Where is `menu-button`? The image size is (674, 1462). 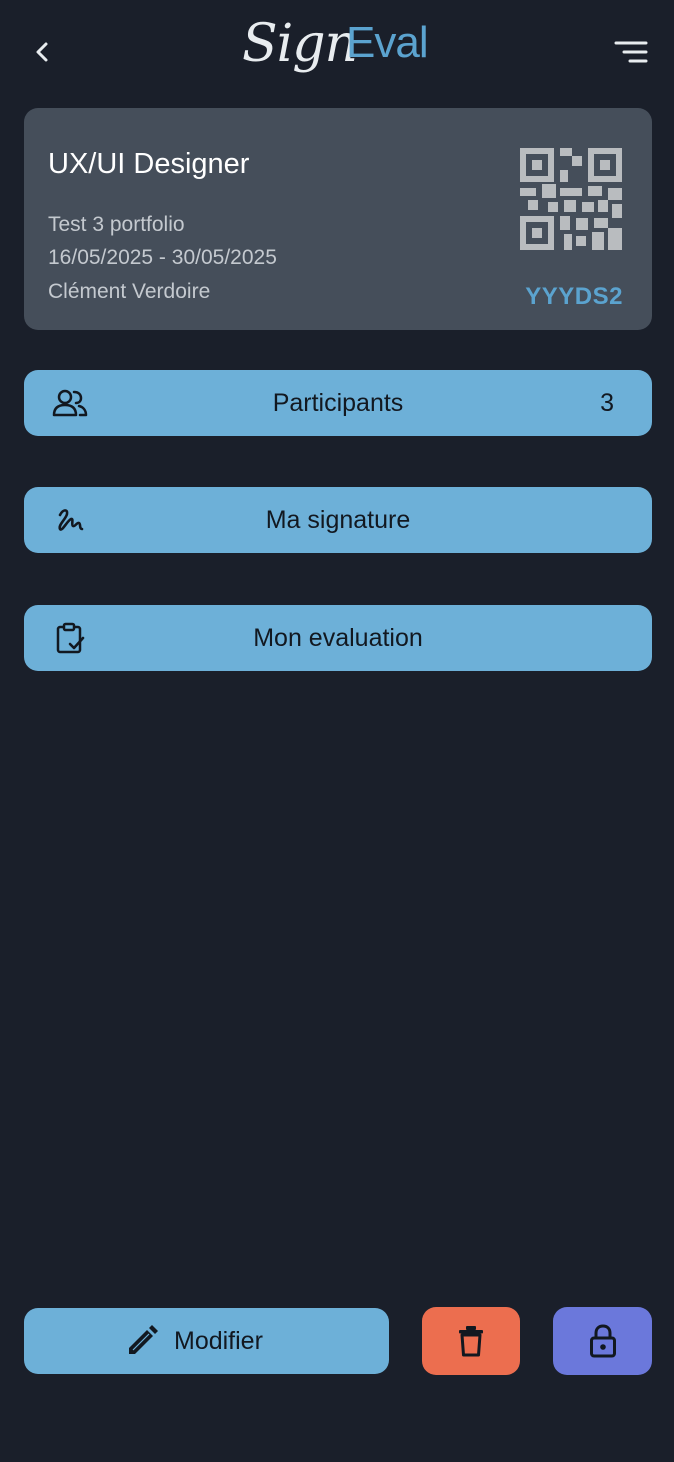
menu-button is located at coordinates (631, 52).